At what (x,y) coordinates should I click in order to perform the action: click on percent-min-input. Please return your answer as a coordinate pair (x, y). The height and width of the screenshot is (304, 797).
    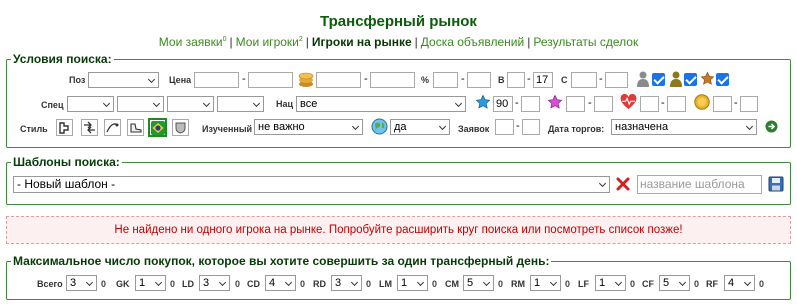
    Looking at the image, I should click on (445, 80).